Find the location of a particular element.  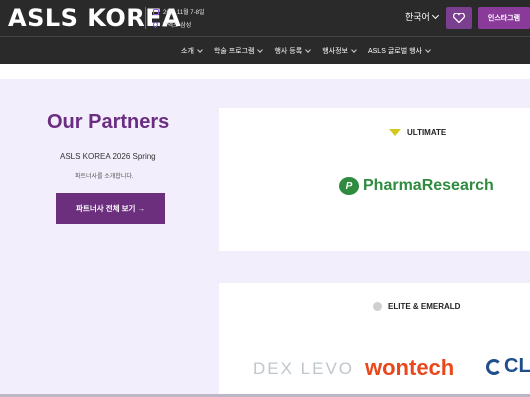

pharmaresearch-mark-icon: P is located at coordinates (349, 186).